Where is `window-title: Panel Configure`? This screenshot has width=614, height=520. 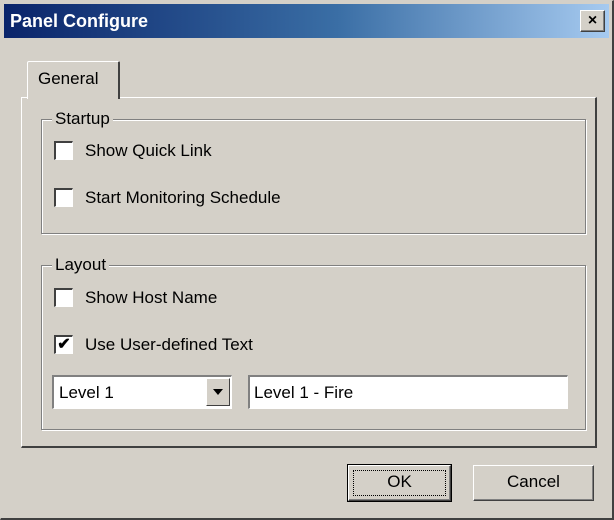 window-title: Panel Configure is located at coordinates (79, 21).